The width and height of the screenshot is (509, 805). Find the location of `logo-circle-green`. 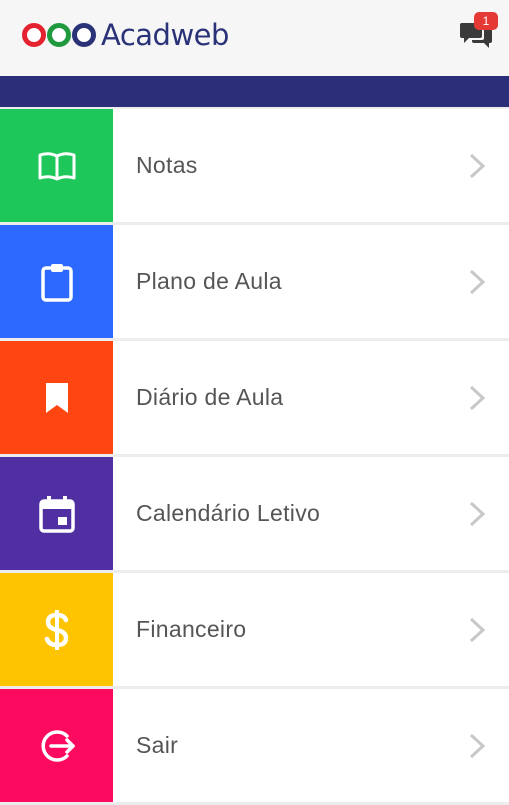

logo-circle-green is located at coordinates (59, 35).